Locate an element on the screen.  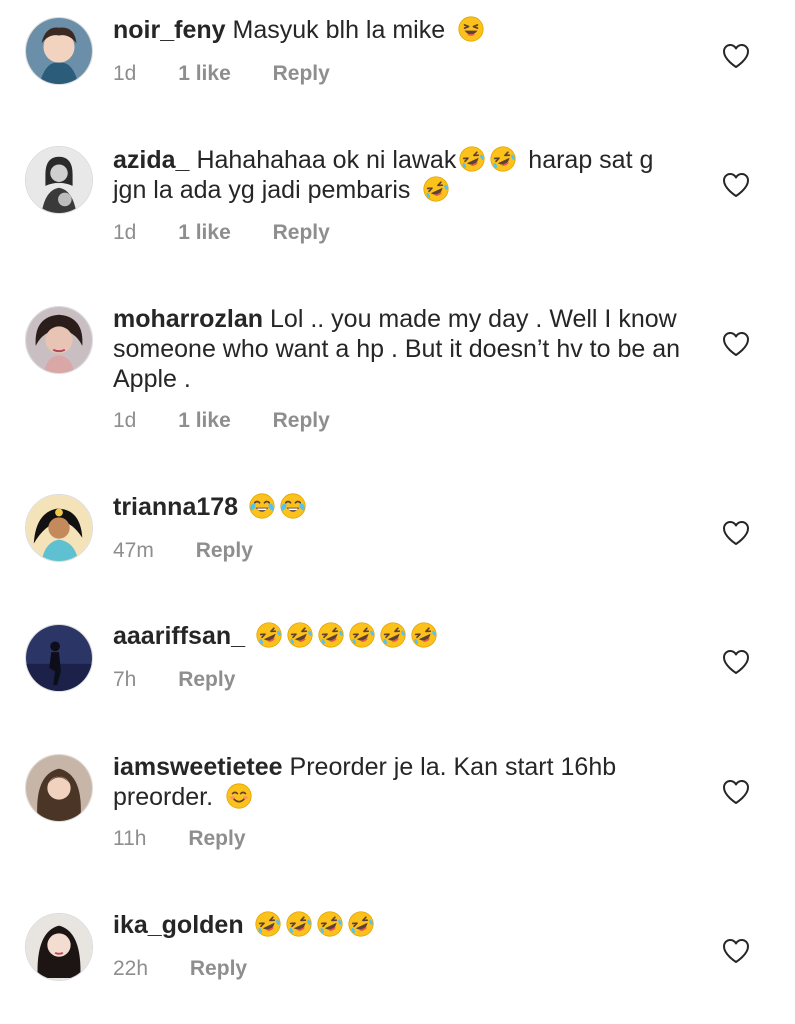
comment-meta: 7h Reply is located at coordinates (192, 680).